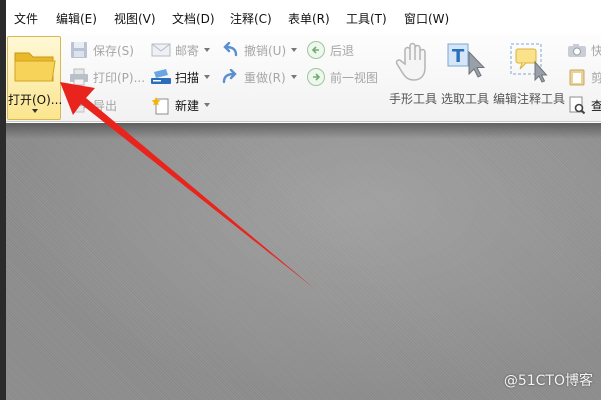  I want to click on select-text-button: T 选取工具, so click(465, 78).